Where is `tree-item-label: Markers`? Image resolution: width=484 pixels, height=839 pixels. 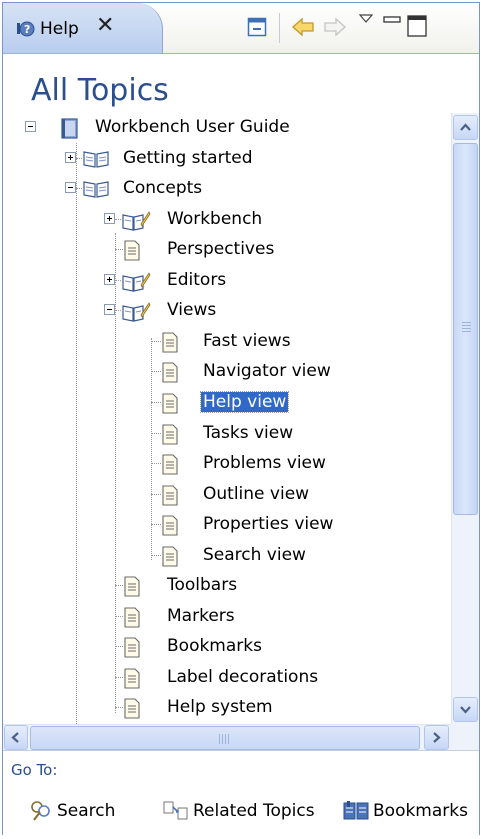 tree-item-label: Markers is located at coordinates (201, 615).